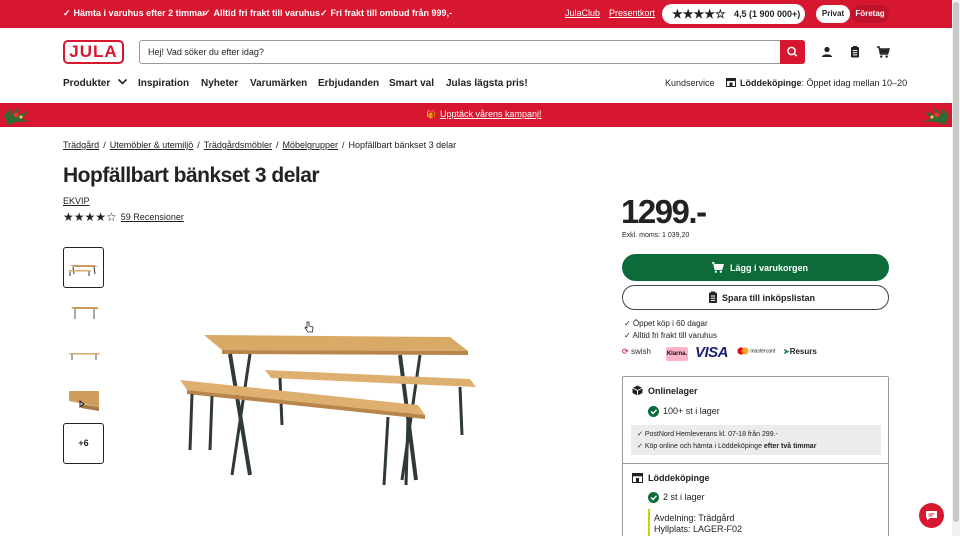 This screenshot has height=536, width=960. Describe the element at coordinates (656, 235) in the screenshot. I see `price-ex-vat: Exkl. moms: 1 039,20` at that location.